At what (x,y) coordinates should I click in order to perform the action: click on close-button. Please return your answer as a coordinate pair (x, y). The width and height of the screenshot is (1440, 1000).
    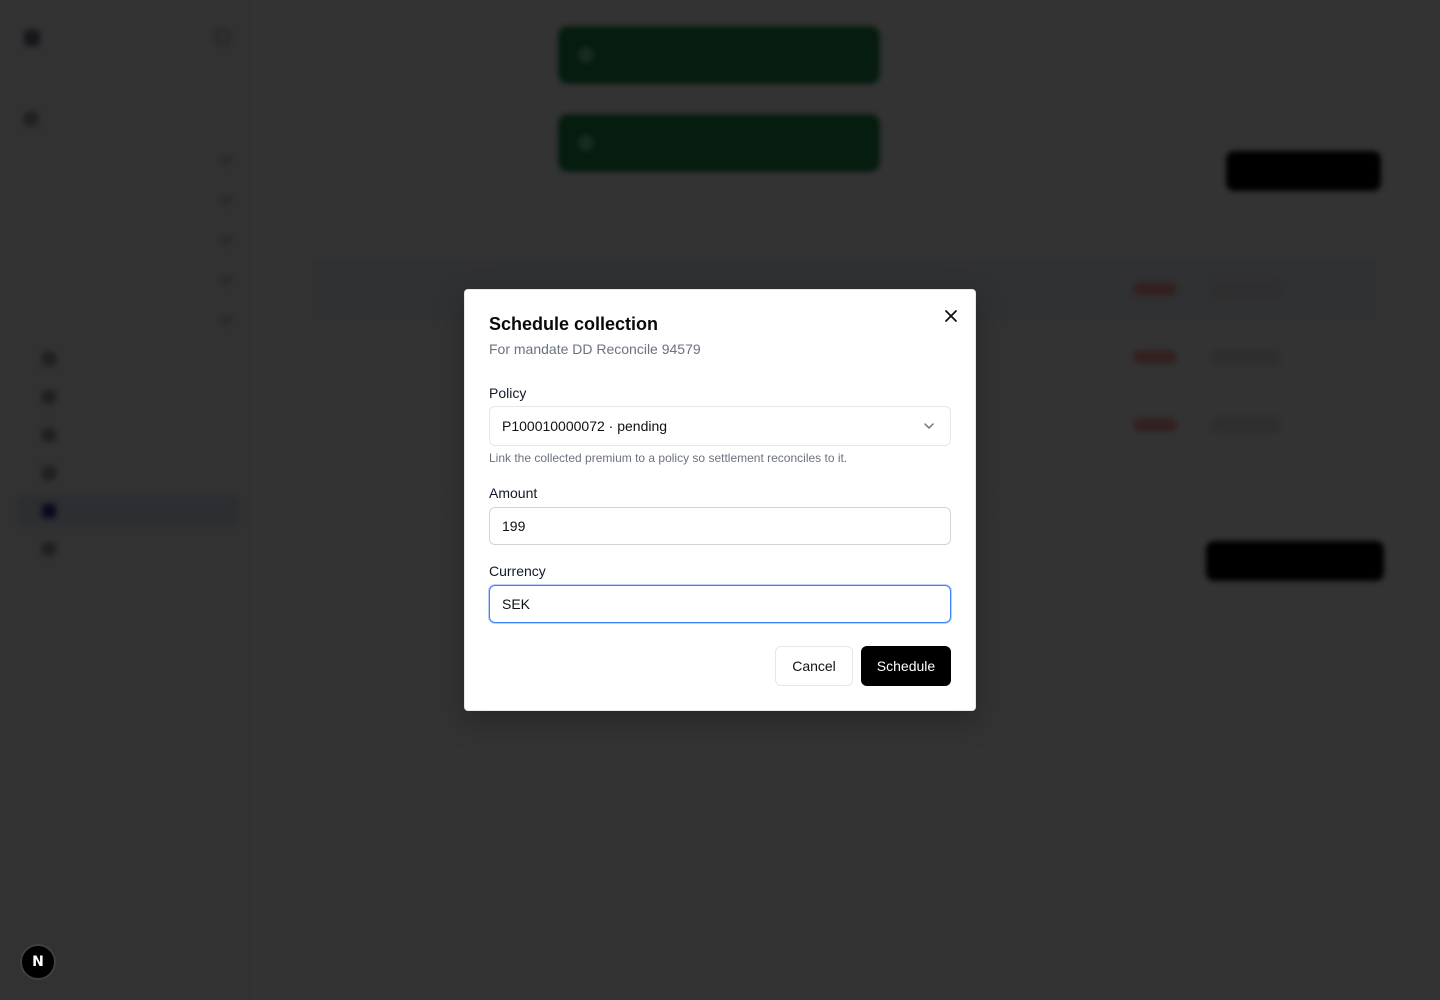
    Looking at the image, I should click on (951, 316).